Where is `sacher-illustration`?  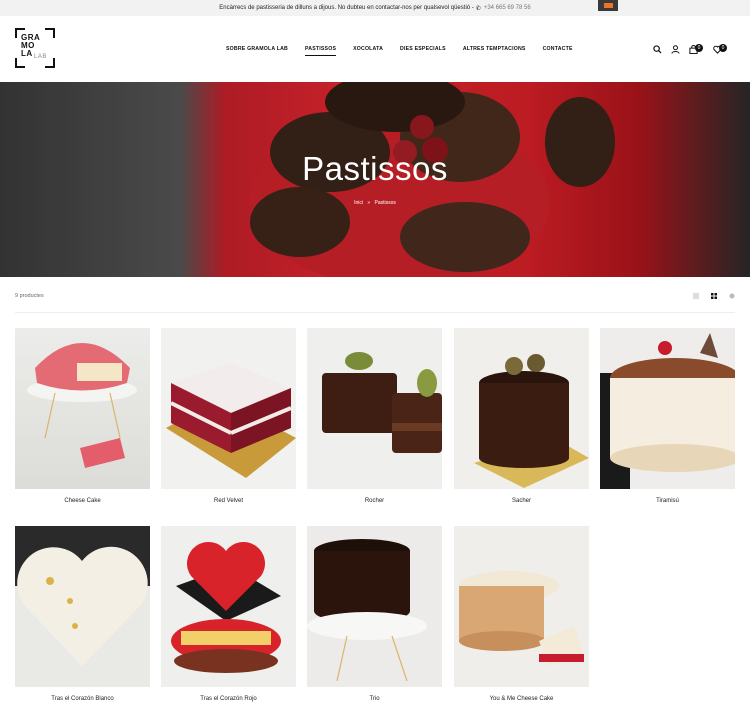 sacher-illustration is located at coordinates (531, 421).